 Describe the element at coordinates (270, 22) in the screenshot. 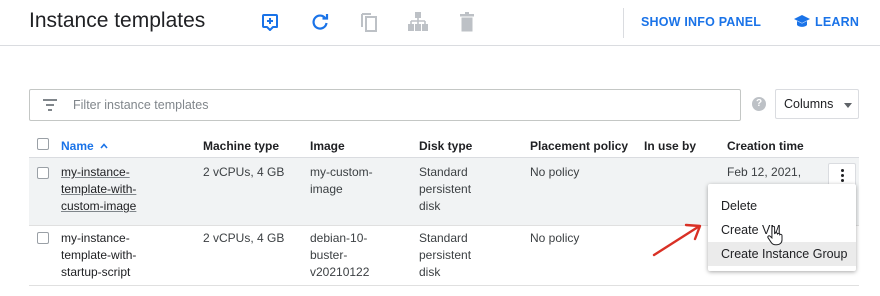

I see `add-box-icon` at that location.